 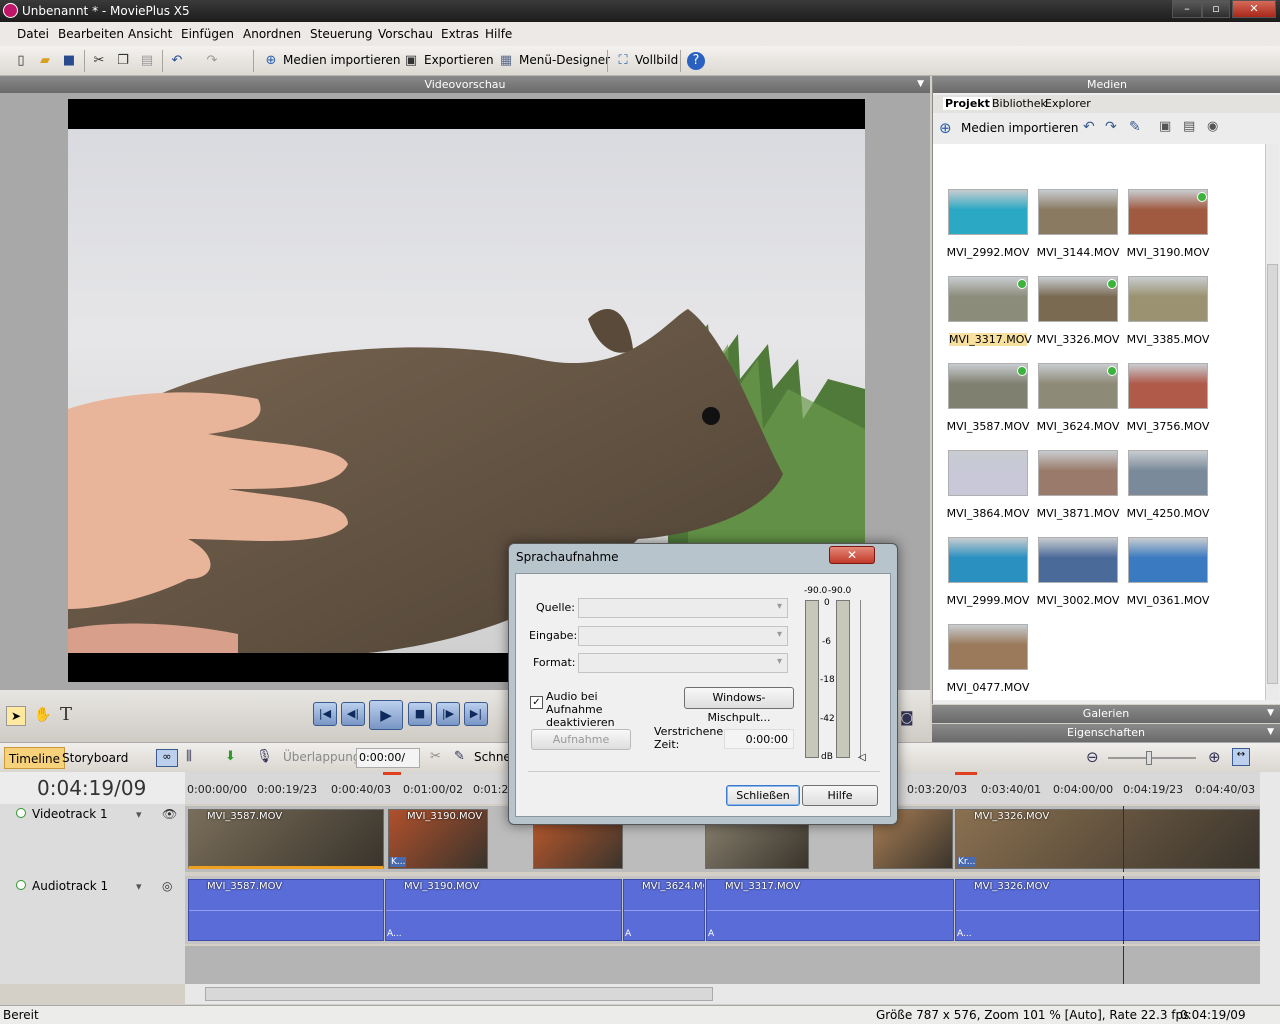 What do you see at coordinates (139, 886) in the screenshot?
I see `audio-track-menu-icon: ▾` at bounding box center [139, 886].